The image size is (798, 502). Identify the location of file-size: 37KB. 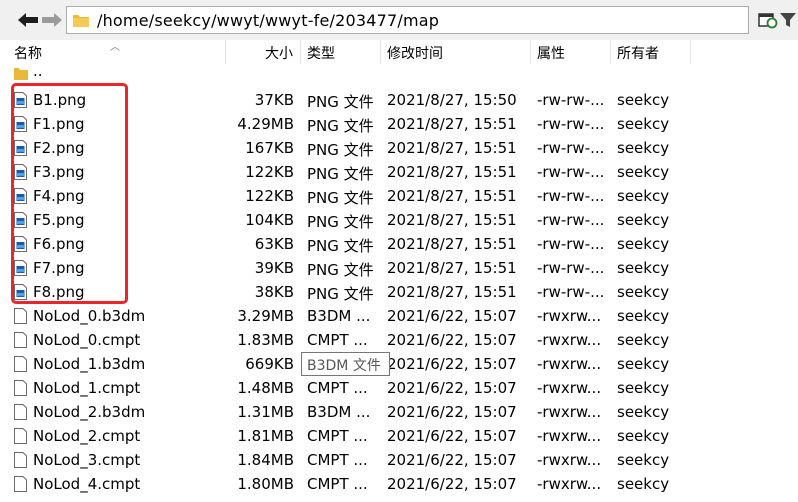
(274, 100).